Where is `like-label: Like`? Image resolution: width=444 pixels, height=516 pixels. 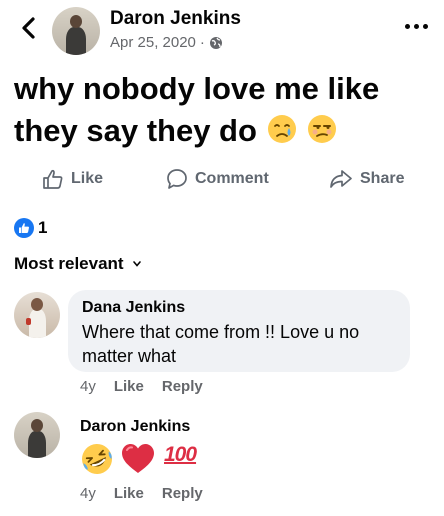
like-label: Like is located at coordinates (87, 178).